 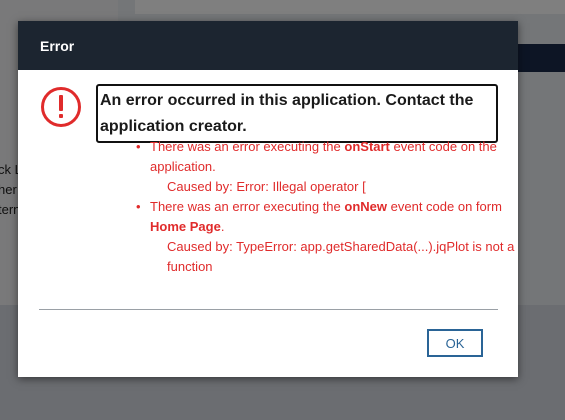 I want to click on event-name: onStart, so click(x=367, y=146).